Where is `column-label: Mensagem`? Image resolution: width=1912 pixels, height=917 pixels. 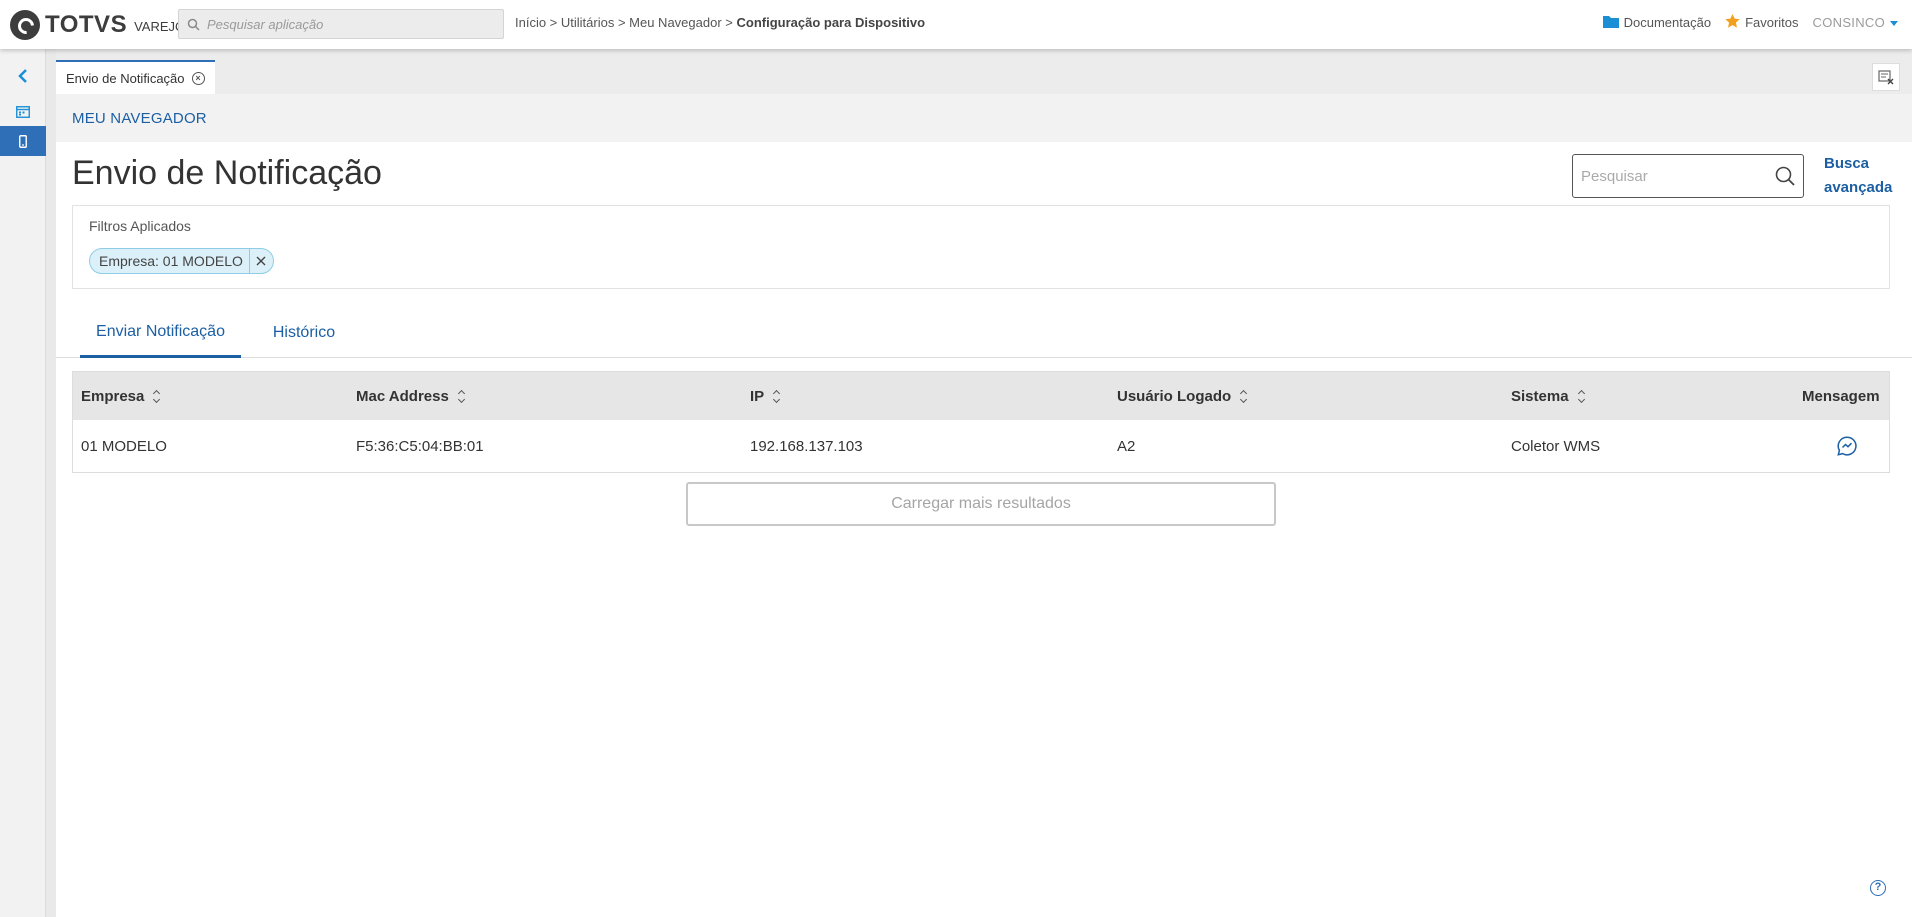 column-label: Mensagem is located at coordinates (1841, 396).